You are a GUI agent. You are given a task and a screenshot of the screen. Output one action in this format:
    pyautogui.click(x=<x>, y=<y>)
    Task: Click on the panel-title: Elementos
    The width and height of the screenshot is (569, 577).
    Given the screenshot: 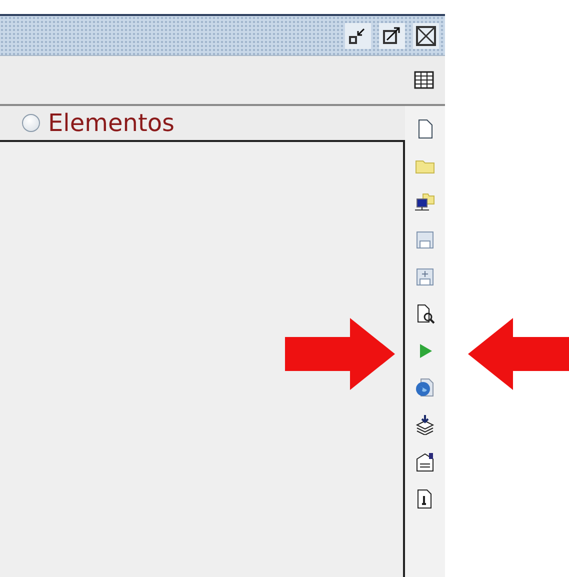 What is the action you would take?
    pyautogui.click(x=111, y=123)
    